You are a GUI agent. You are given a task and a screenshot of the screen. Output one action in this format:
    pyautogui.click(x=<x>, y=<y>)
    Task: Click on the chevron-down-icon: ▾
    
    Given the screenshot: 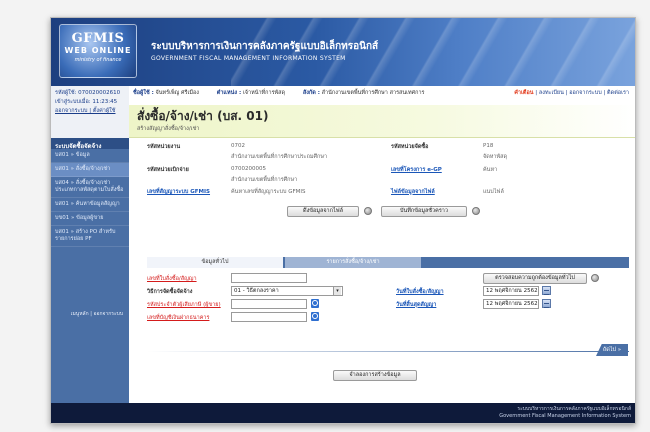 What is the action you would take?
    pyautogui.click(x=337, y=291)
    